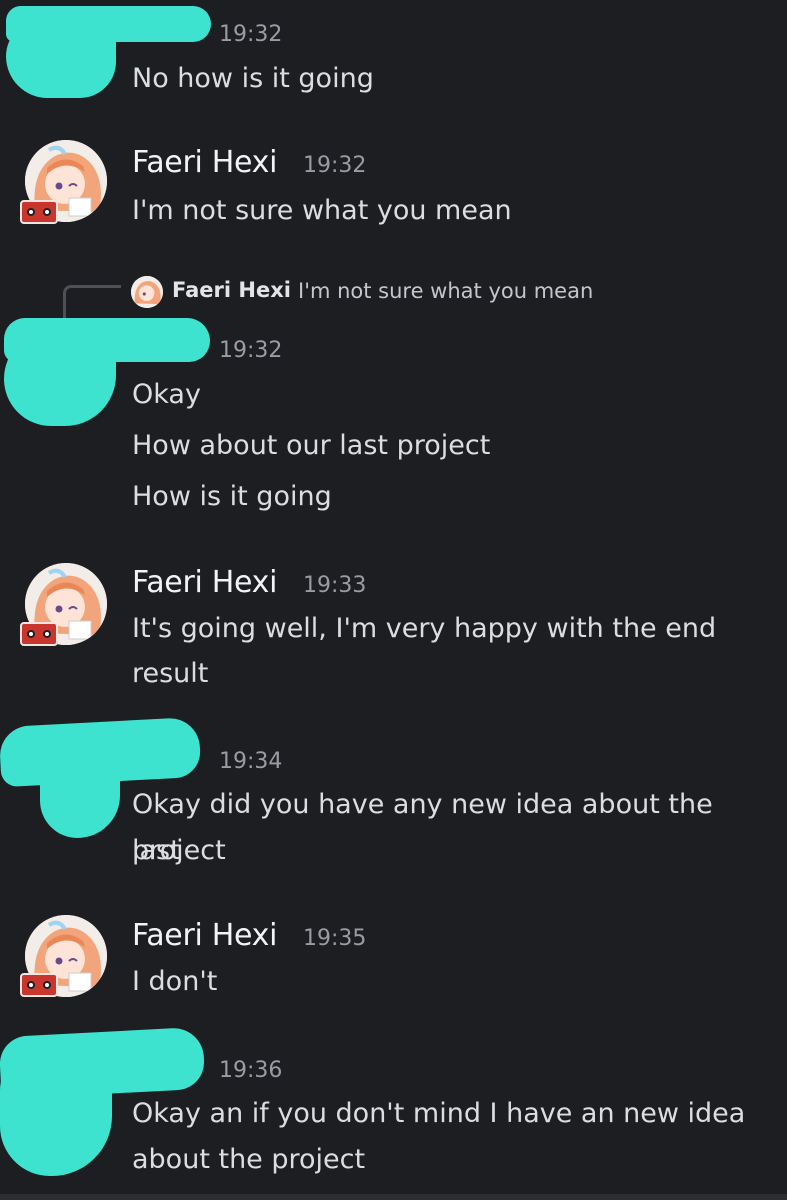 The height and width of the screenshot is (1200, 787). What do you see at coordinates (179, 850) in the screenshot?
I see `message-text: project` at bounding box center [179, 850].